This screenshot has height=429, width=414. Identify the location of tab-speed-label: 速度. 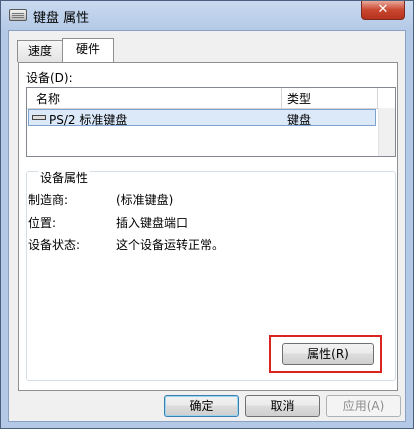
(39, 51).